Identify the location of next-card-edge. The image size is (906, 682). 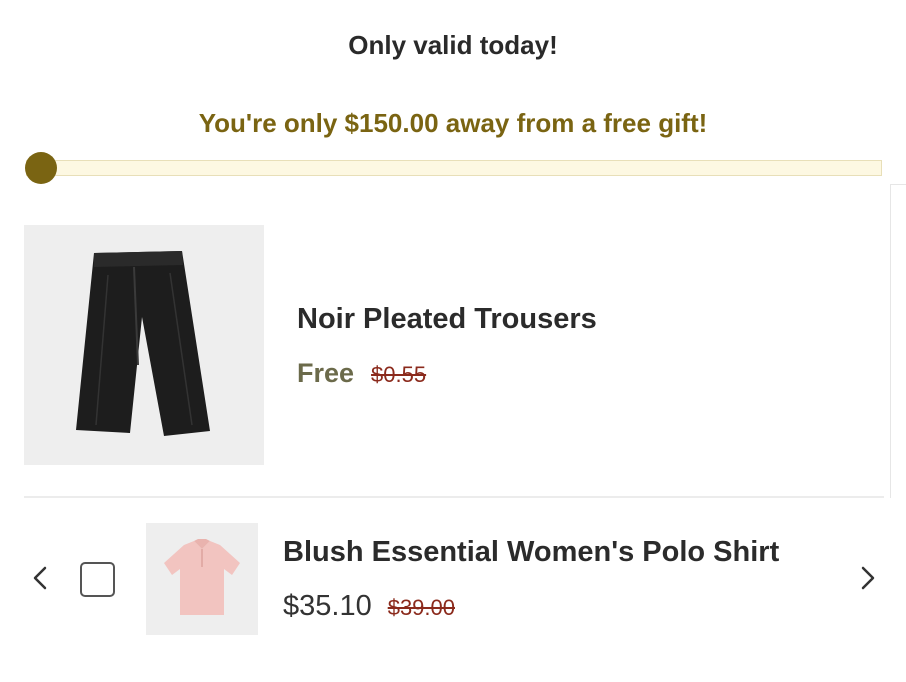
(898, 341).